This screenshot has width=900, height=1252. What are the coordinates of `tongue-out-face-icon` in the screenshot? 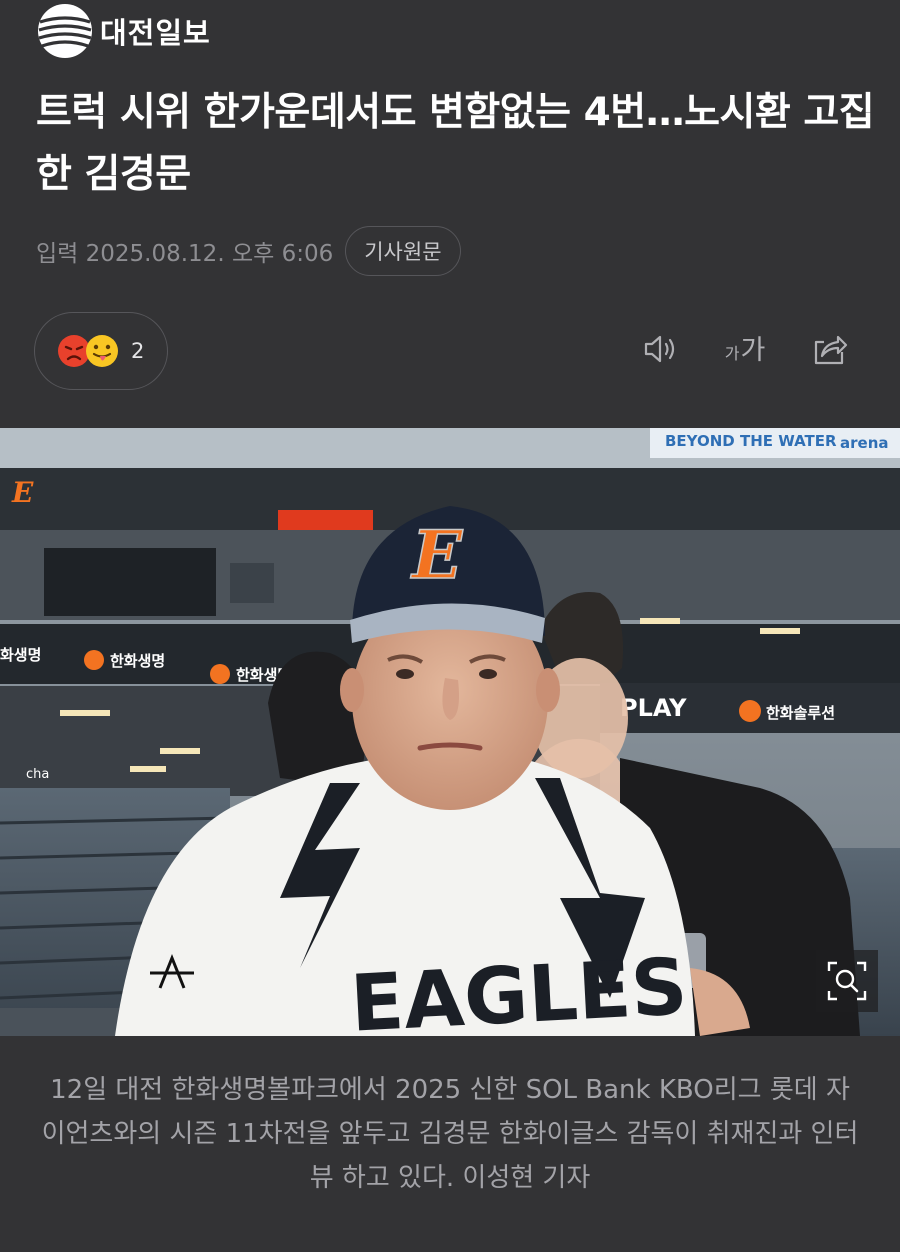 It's located at (102, 351).